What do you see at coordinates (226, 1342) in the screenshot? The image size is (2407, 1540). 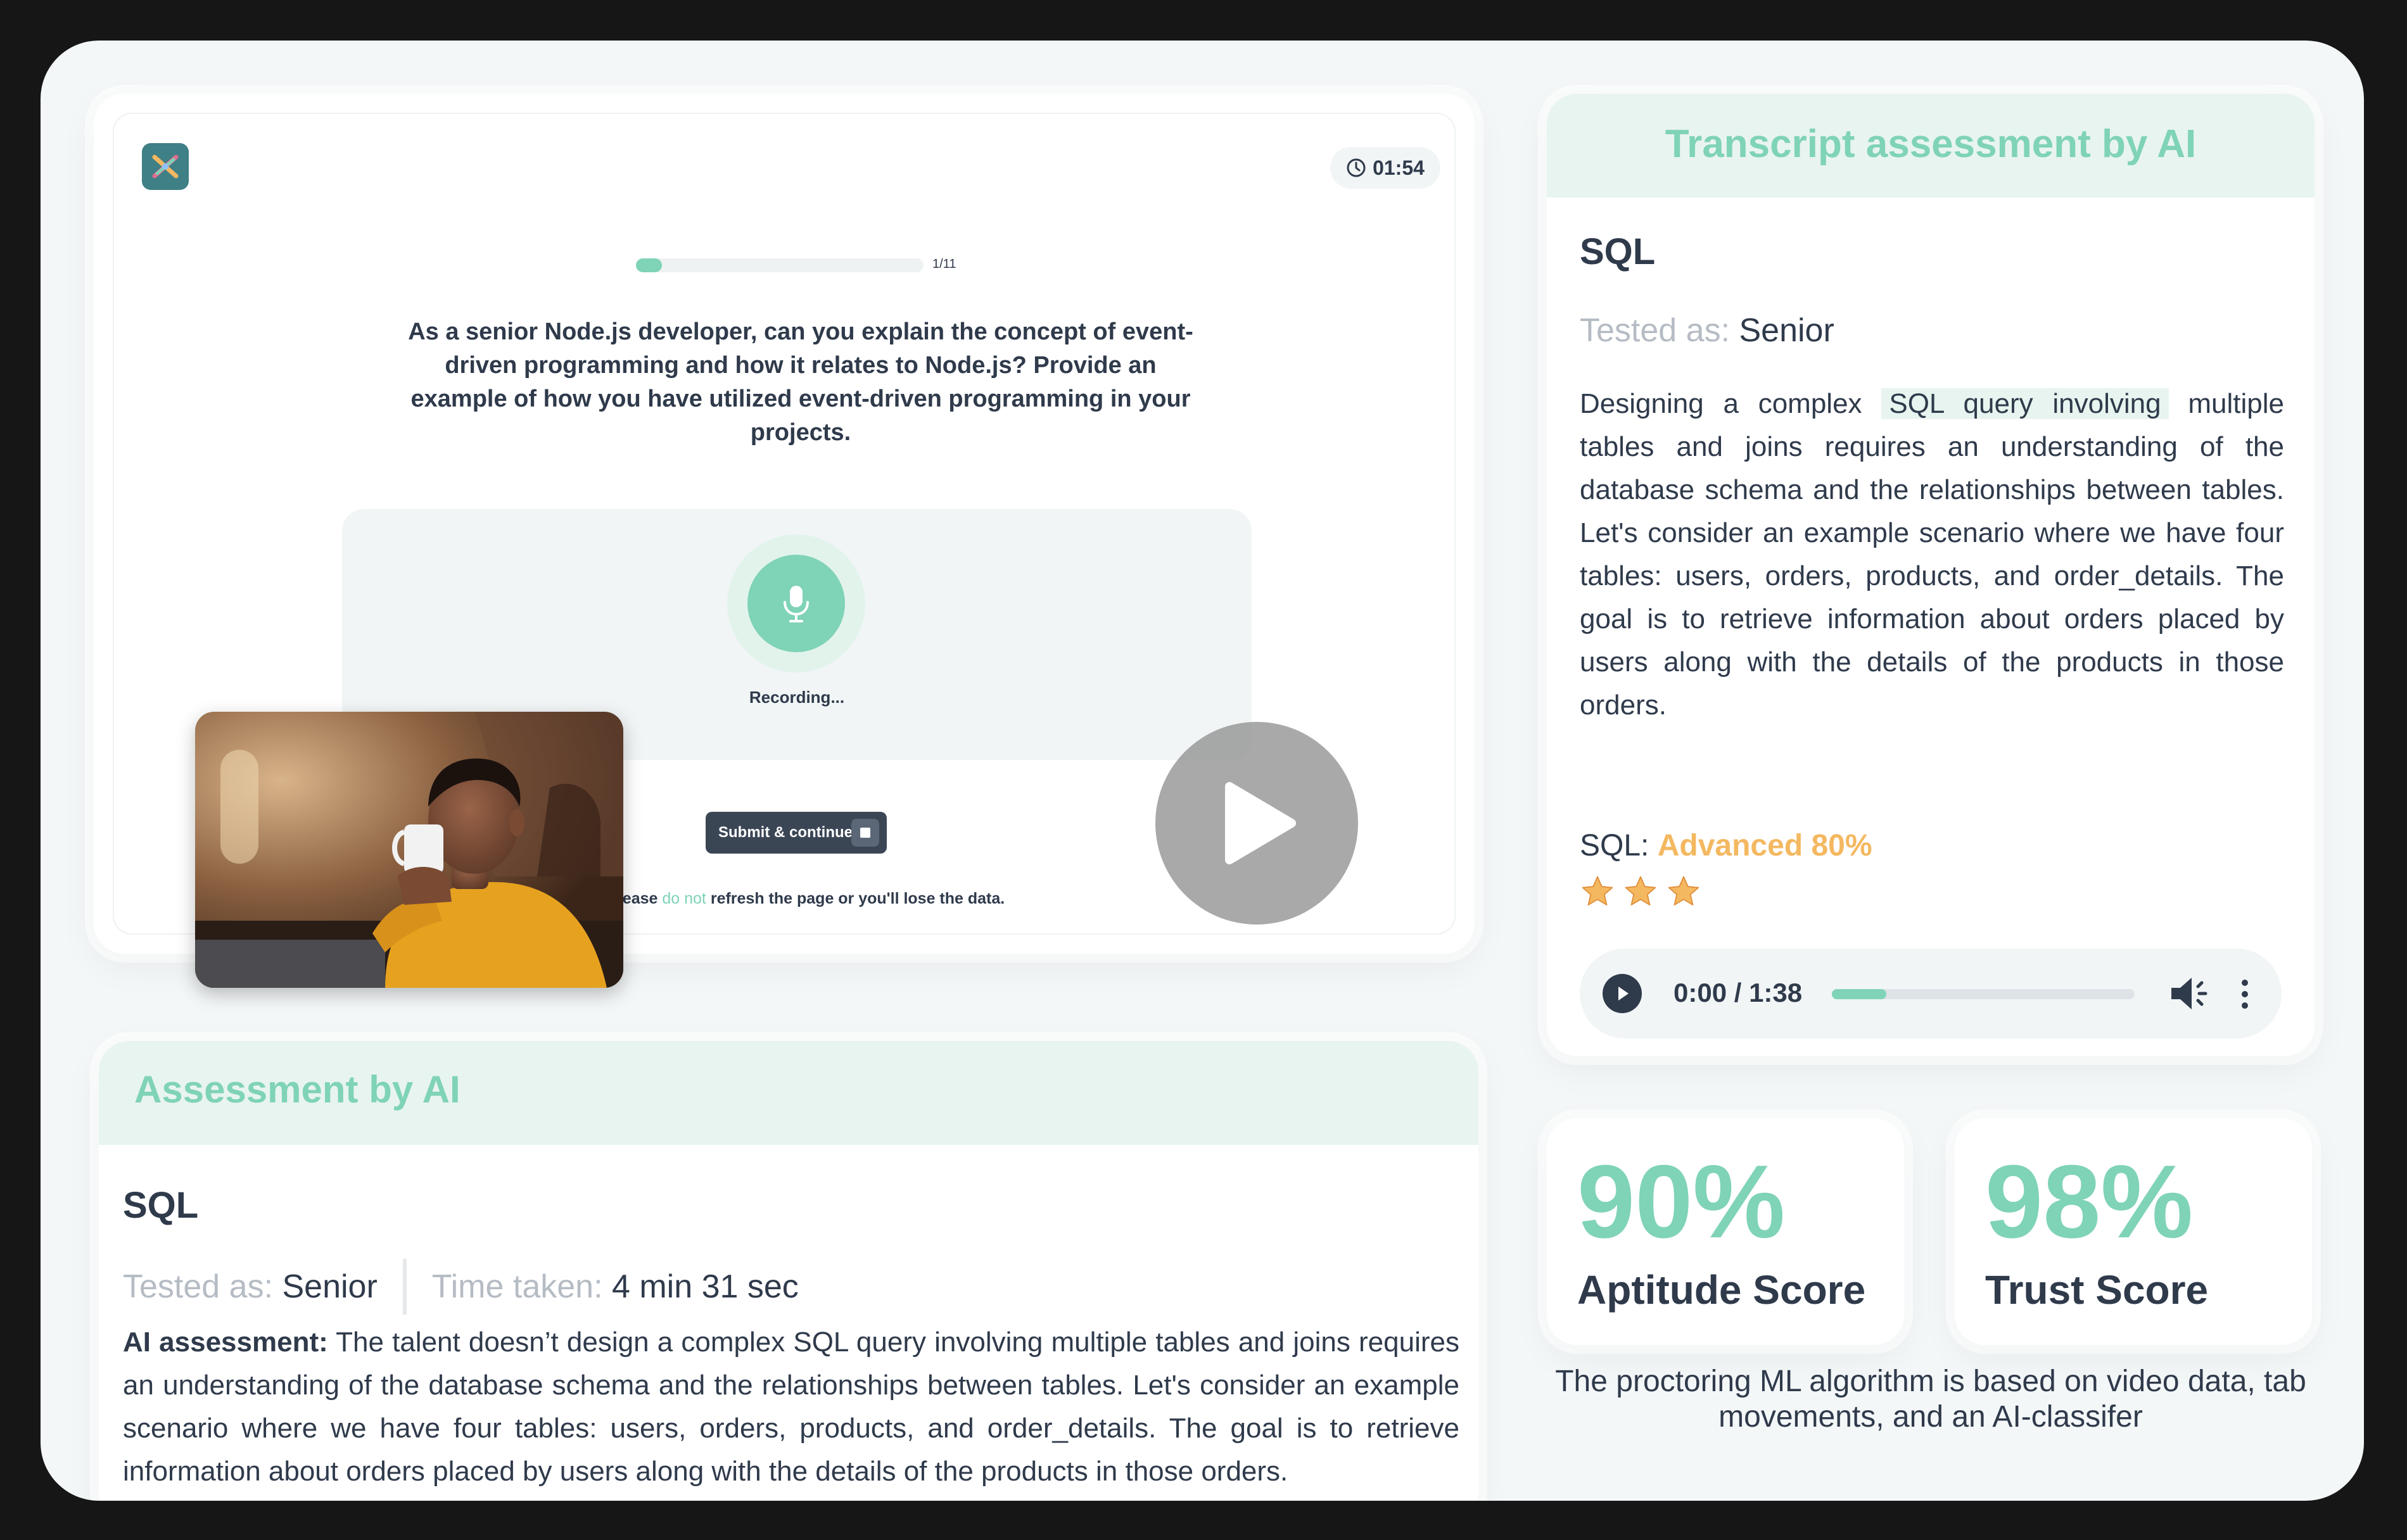 I see `ai-assessment-label: AI assessment:` at bounding box center [226, 1342].